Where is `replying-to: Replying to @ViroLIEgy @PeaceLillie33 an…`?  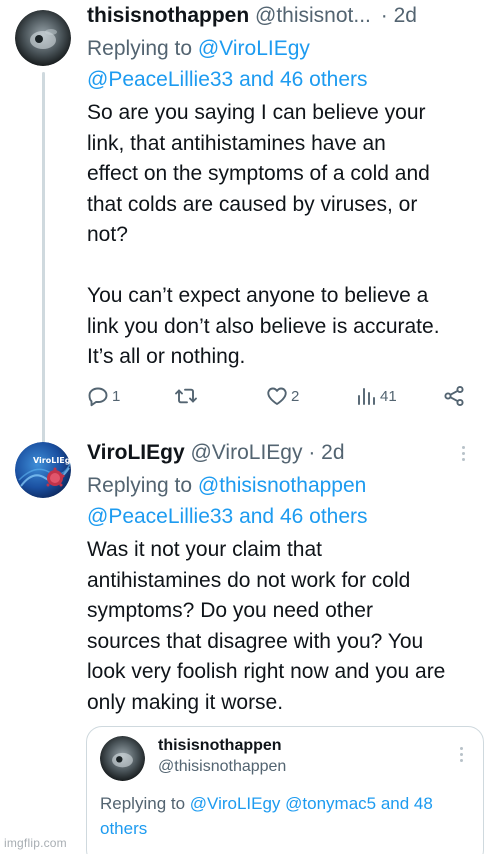
replying-to: Replying to @ViroLIEgy @PeaceLillie33 an… is located at coordinates (287, 64).